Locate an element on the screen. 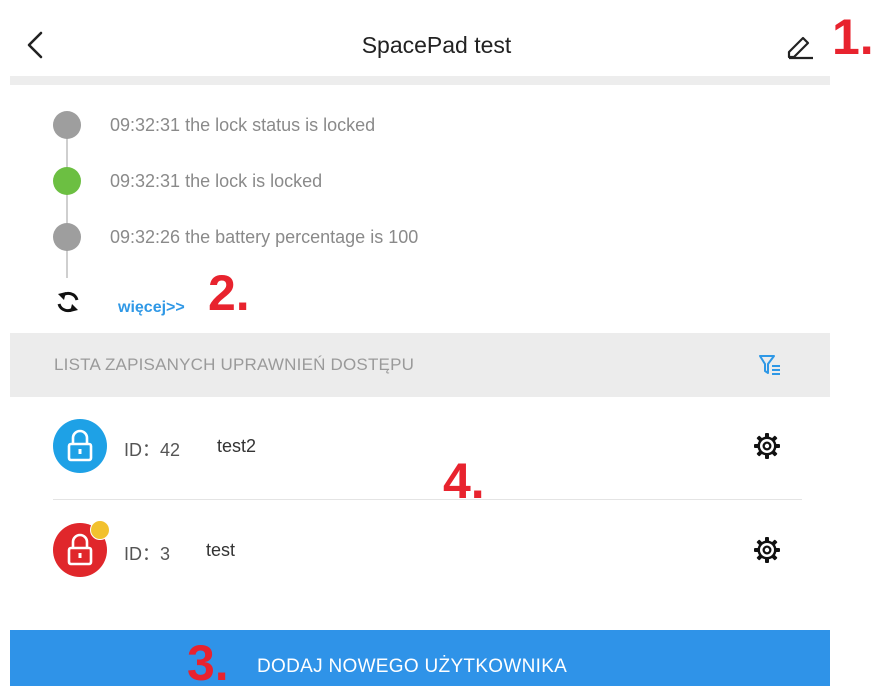 The width and height of the screenshot is (873, 692). user-avatar is located at coordinates (80, 446).